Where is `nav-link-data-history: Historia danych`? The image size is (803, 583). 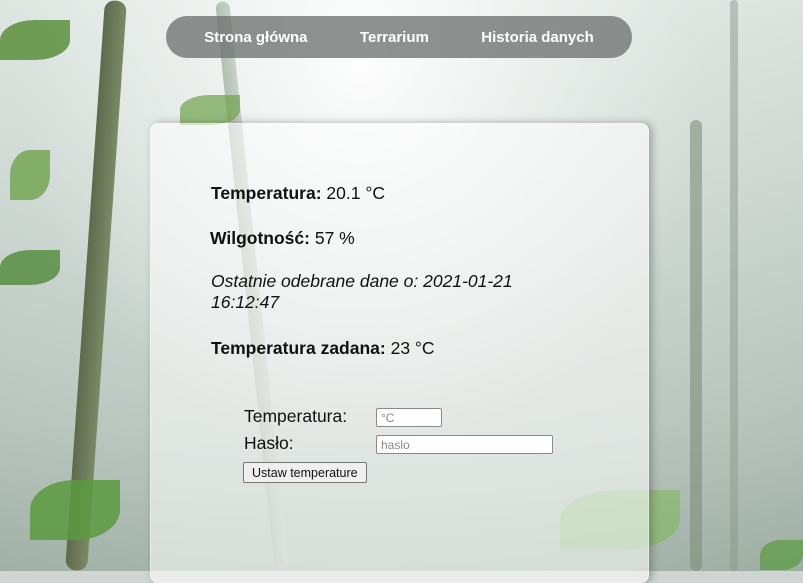 nav-link-data-history: Historia danych is located at coordinates (537, 37).